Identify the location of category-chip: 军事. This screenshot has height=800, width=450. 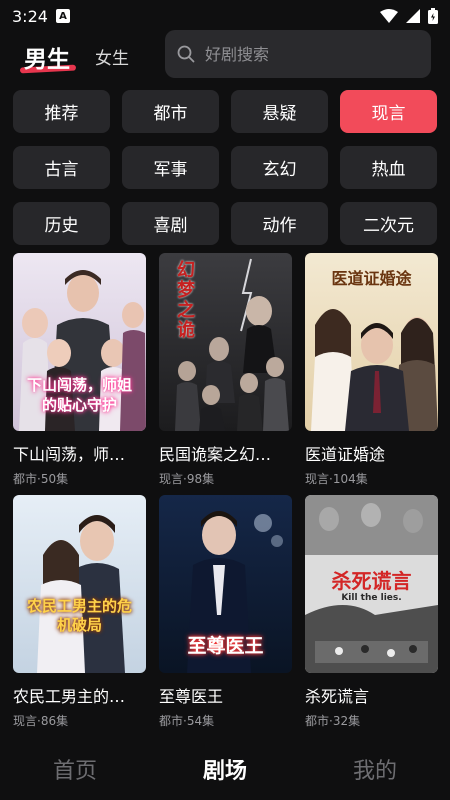
(170, 167).